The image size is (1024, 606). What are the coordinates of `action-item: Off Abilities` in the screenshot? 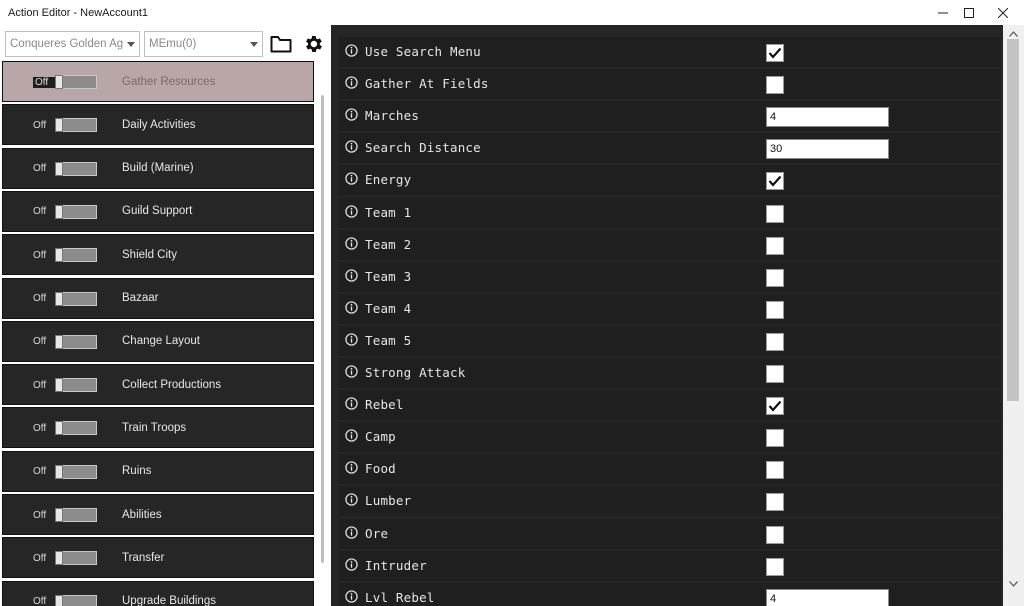 It's located at (158, 514).